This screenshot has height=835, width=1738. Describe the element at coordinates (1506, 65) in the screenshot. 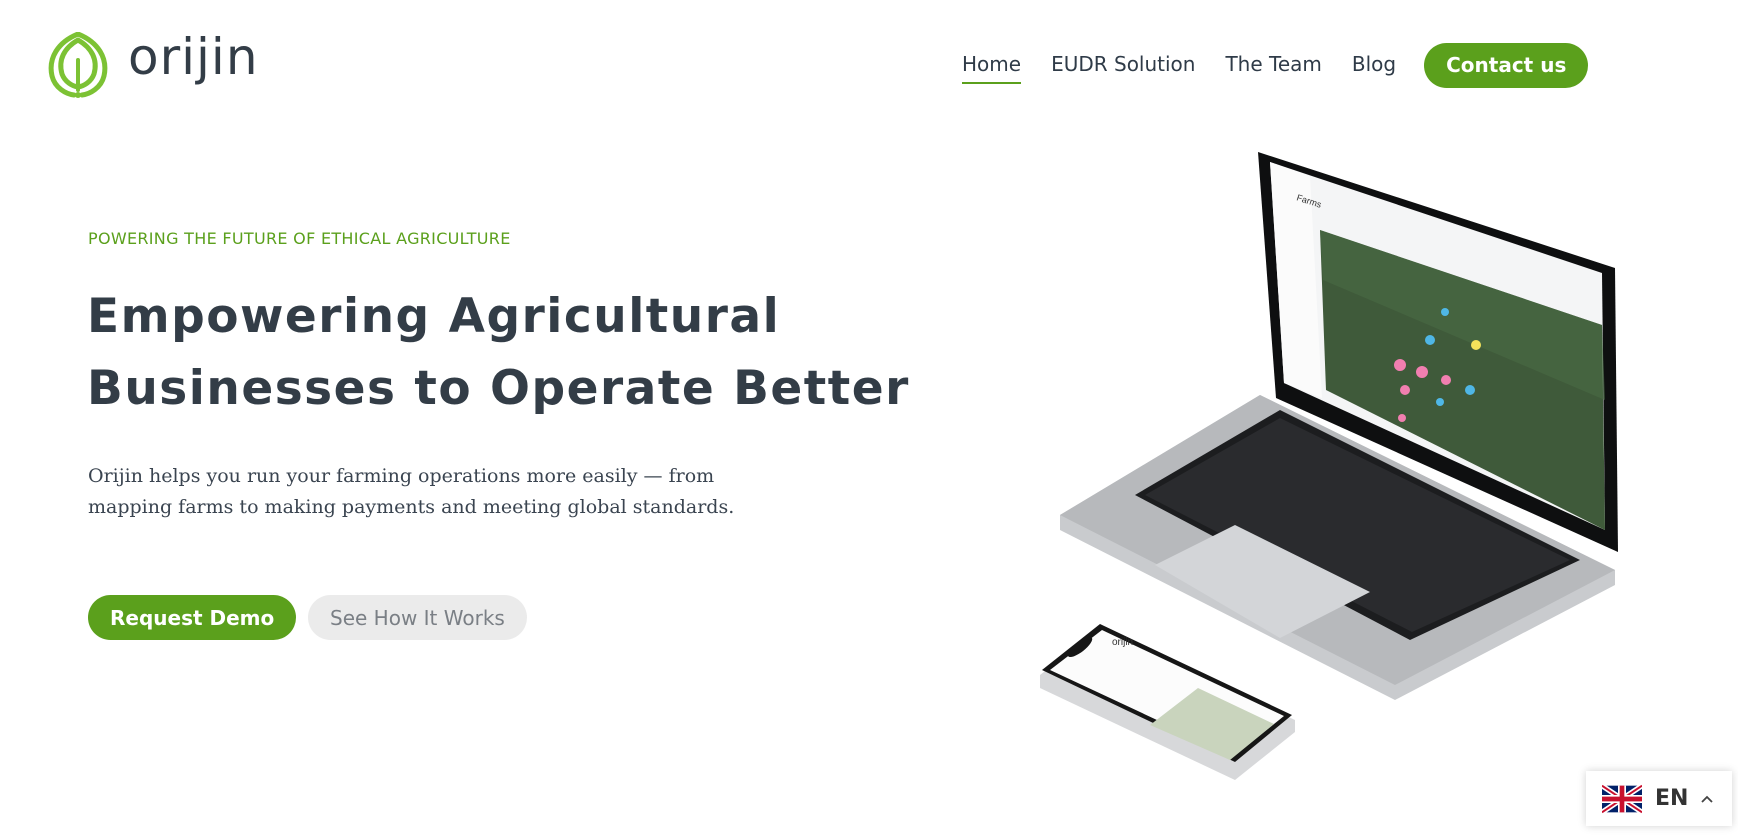

I see `contact-us-button: Contact us` at that location.